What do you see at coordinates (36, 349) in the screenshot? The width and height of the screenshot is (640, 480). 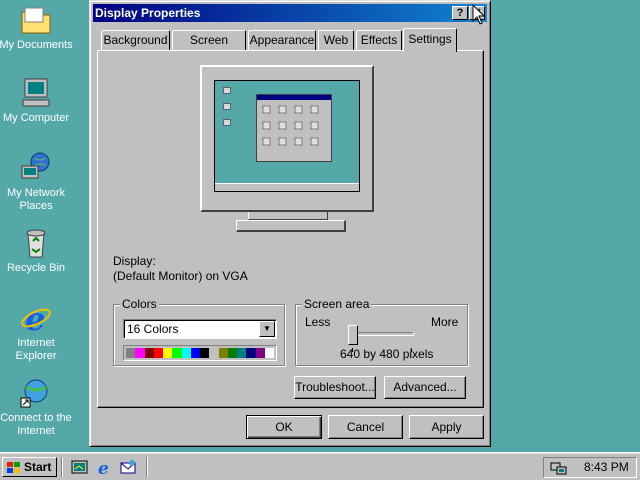 I see `desktop-icon-label: Internet Explorer` at bounding box center [36, 349].